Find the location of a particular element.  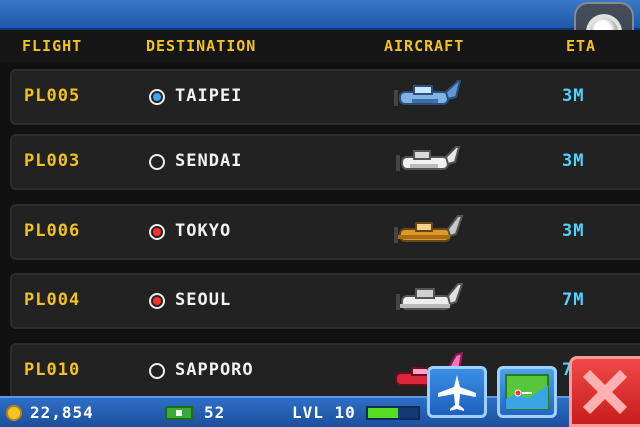

blue-propeller-plane-icon is located at coordinates (428, 96).